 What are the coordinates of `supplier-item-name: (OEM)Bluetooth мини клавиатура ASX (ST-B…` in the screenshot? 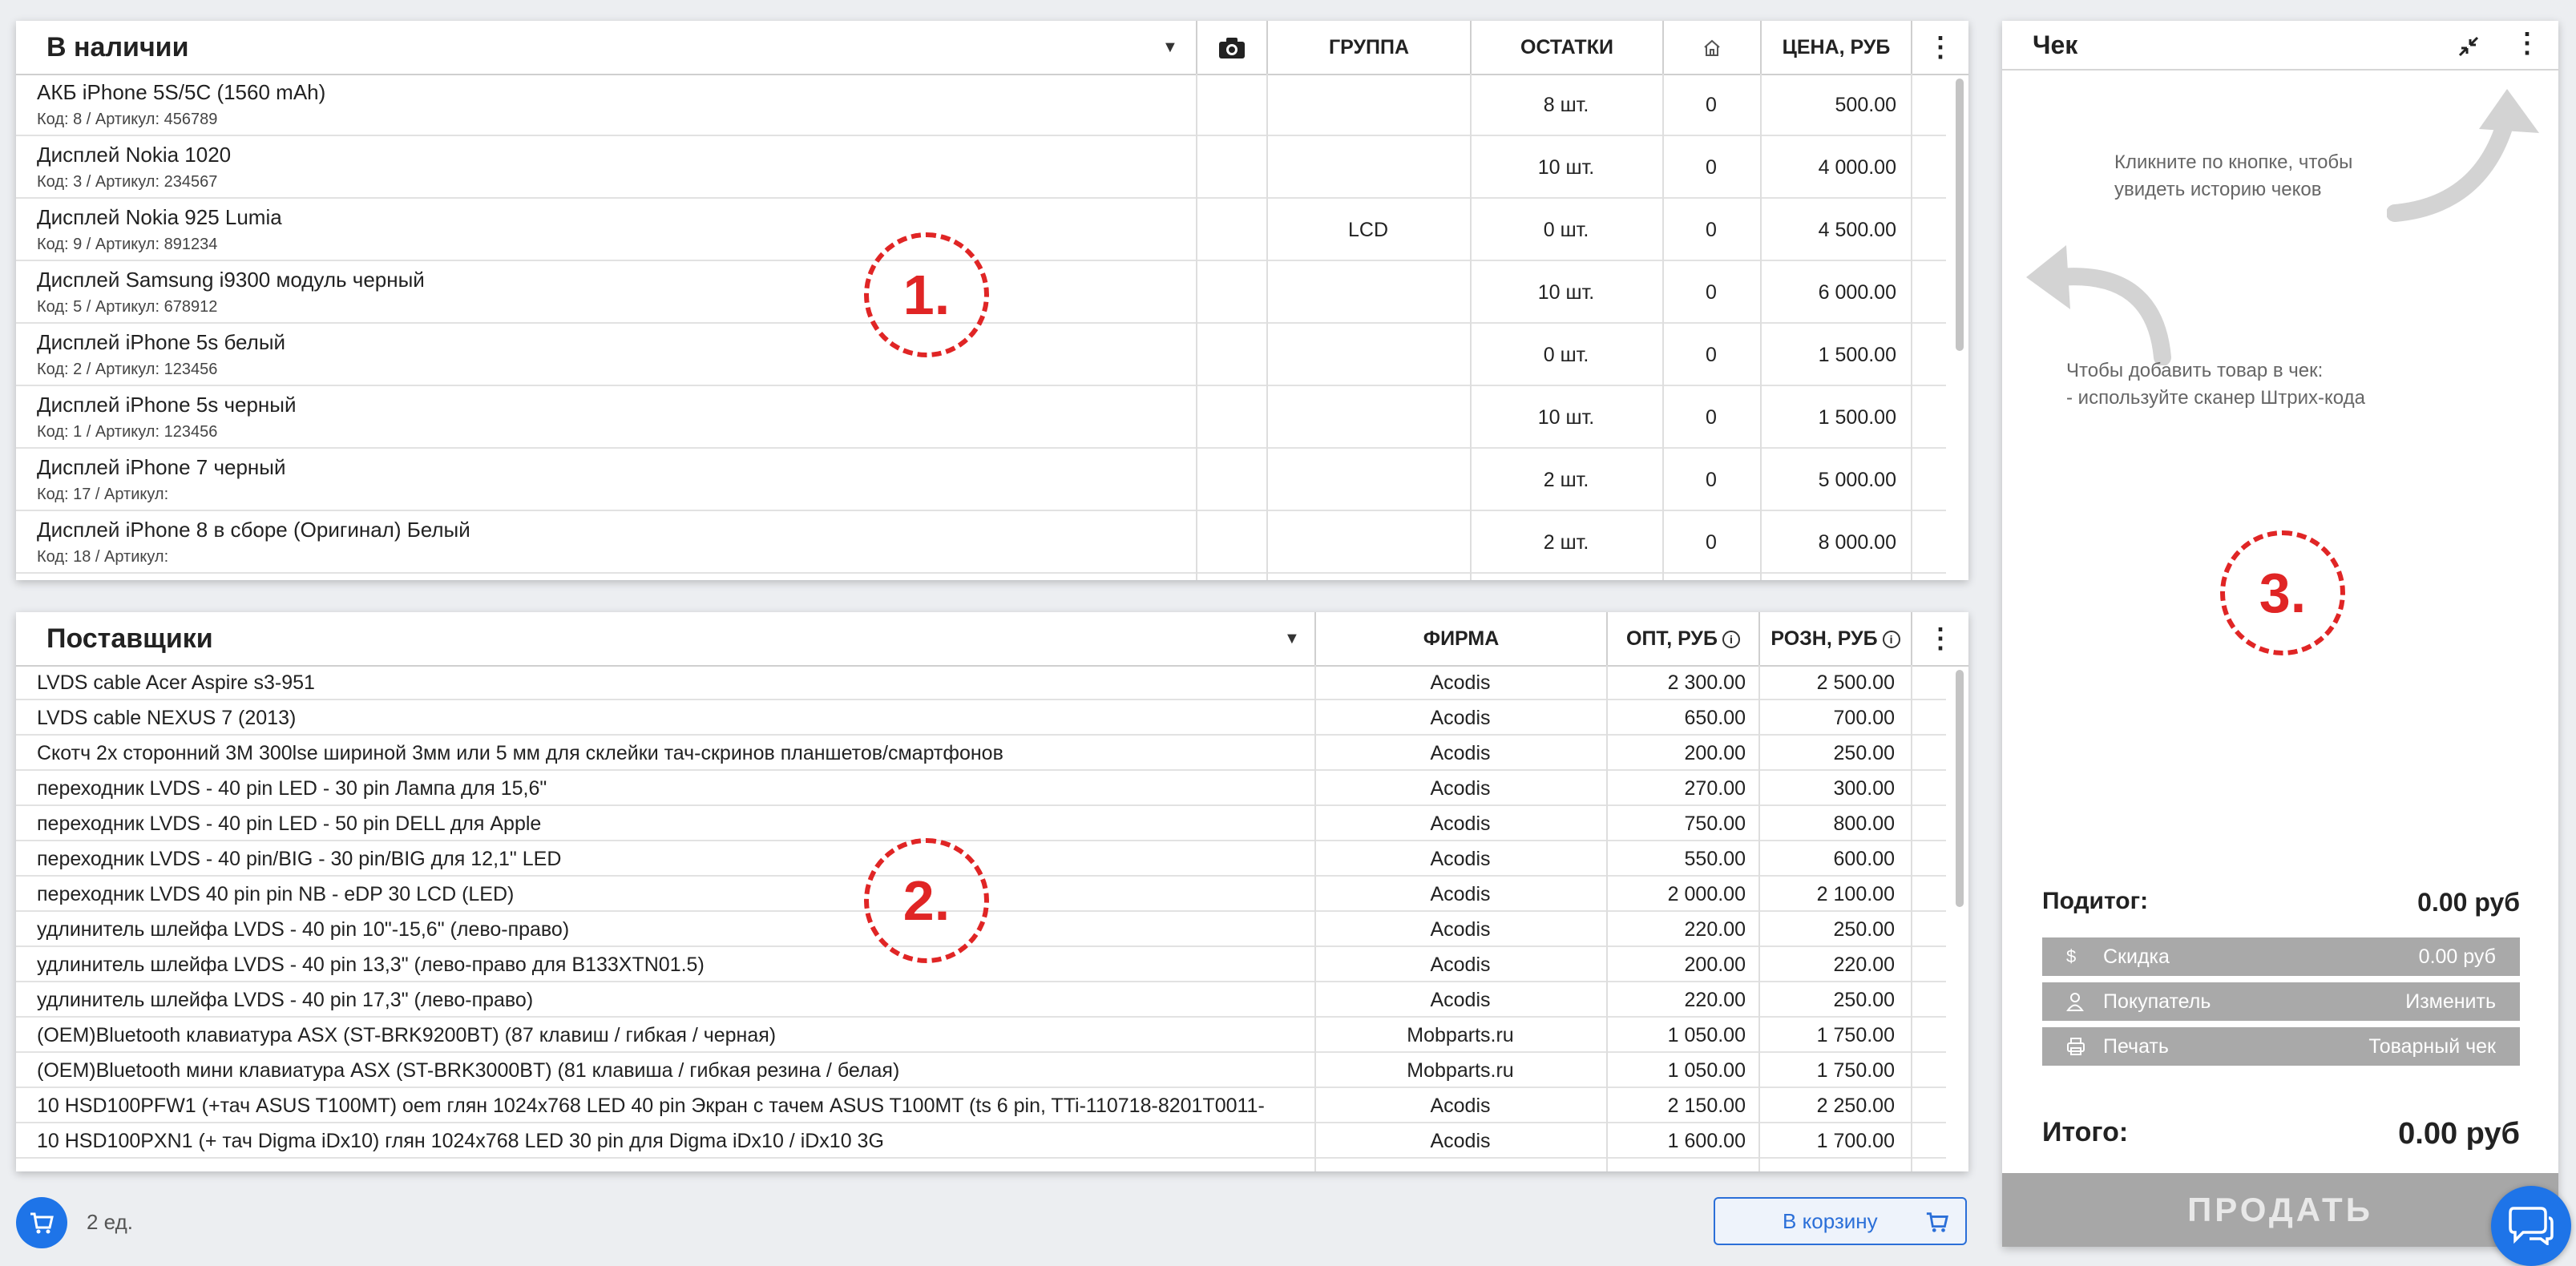 It's located at (469, 1070).